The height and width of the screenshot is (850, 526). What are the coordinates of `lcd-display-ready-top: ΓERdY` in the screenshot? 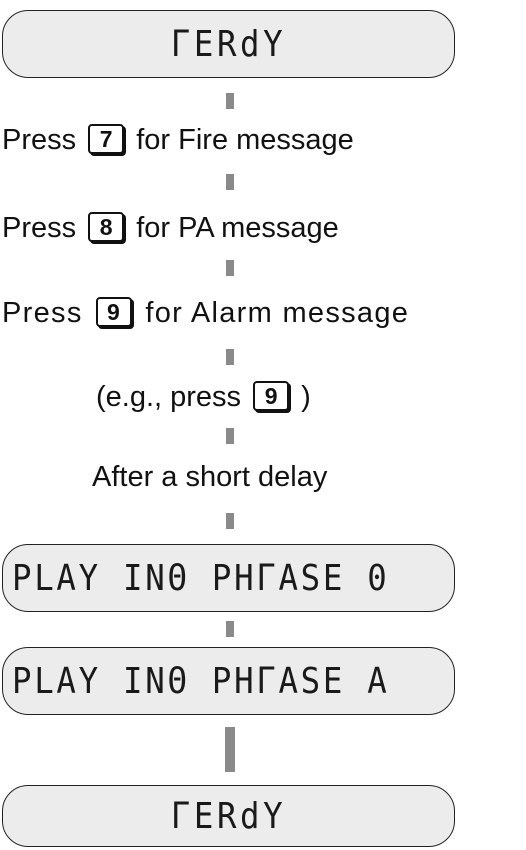 It's located at (228, 44).